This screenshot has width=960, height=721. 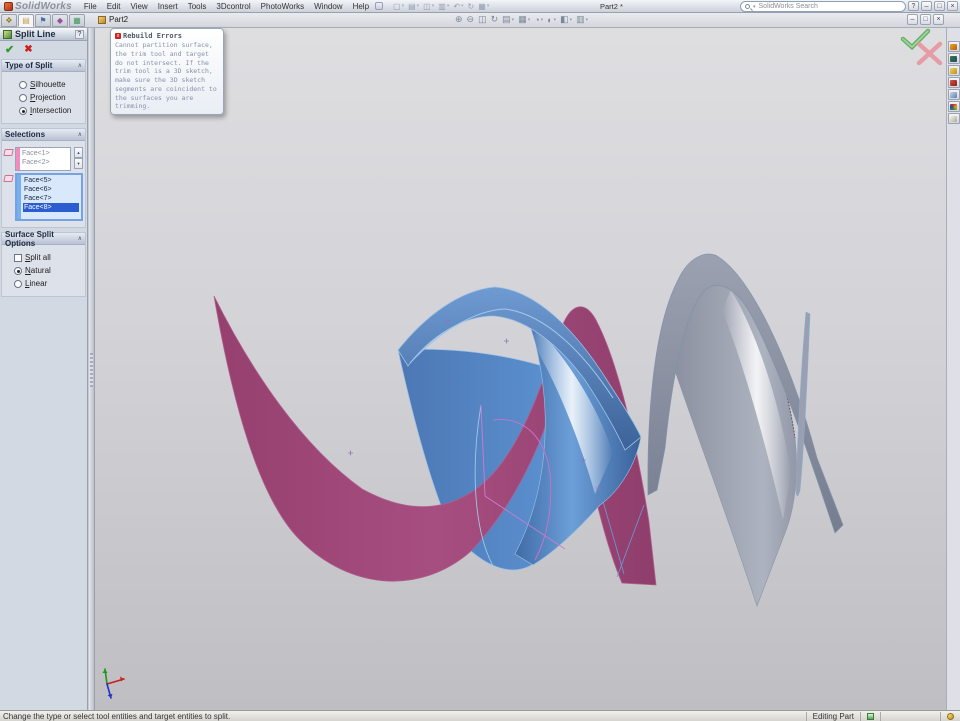 What do you see at coordinates (91, 370) in the screenshot?
I see `splitter-grip` at bounding box center [91, 370].